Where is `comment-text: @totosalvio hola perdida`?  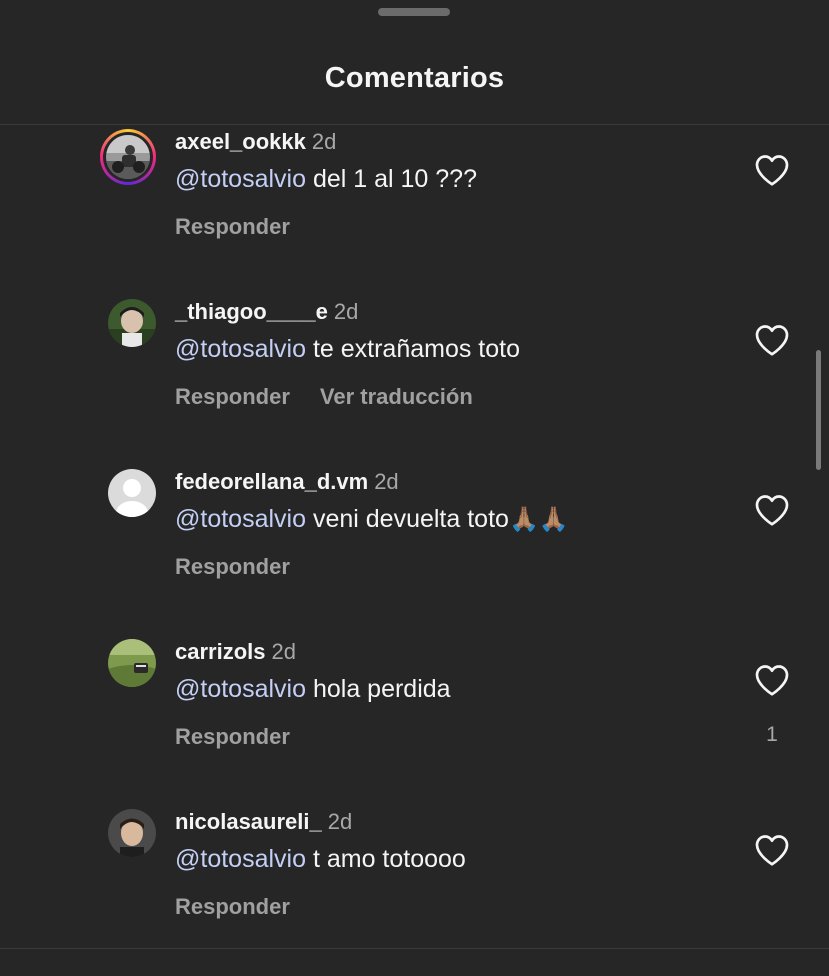
comment-text: @totosalvio hola perdida is located at coordinates (313, 689).